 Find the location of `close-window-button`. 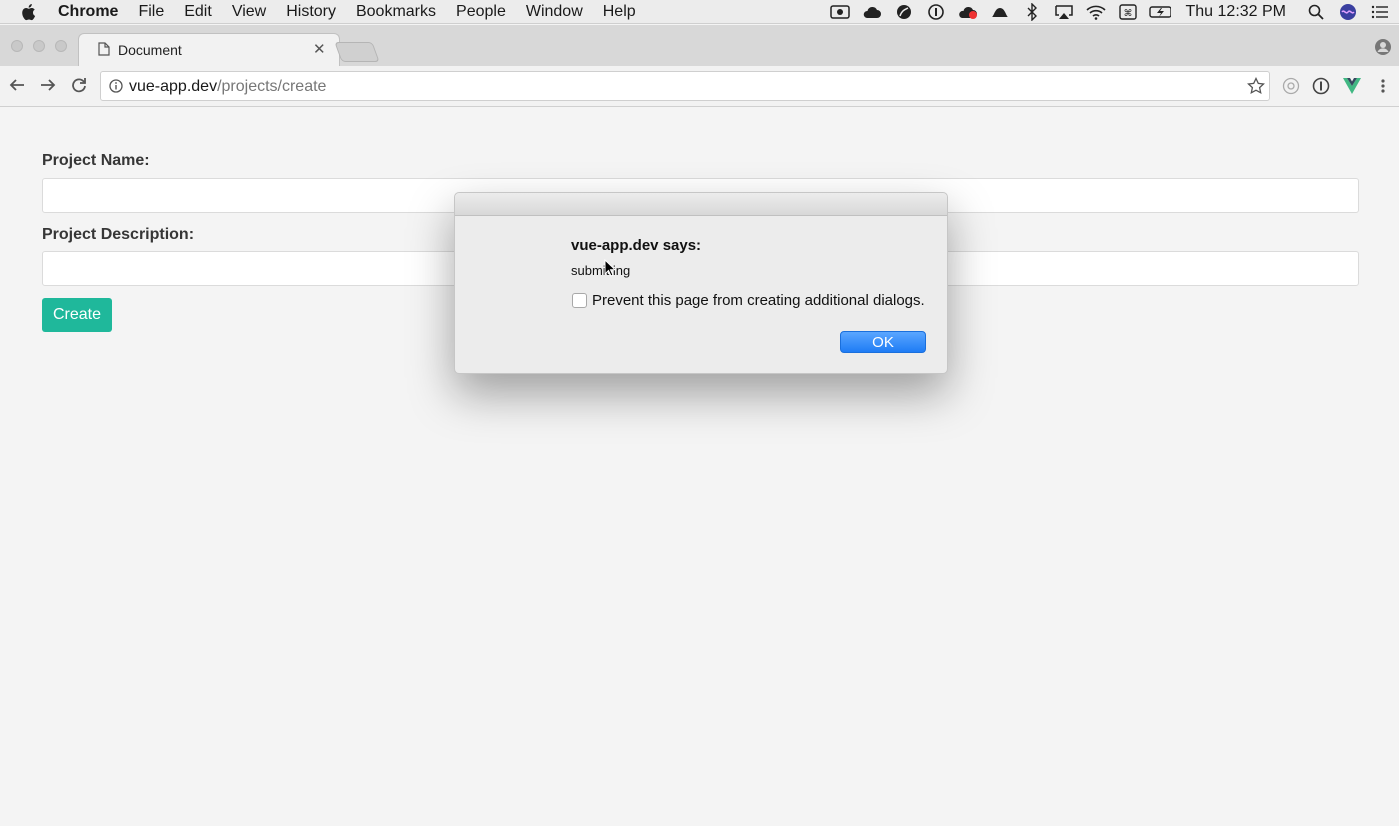

close-window-button is located at coordinates (17, 46).